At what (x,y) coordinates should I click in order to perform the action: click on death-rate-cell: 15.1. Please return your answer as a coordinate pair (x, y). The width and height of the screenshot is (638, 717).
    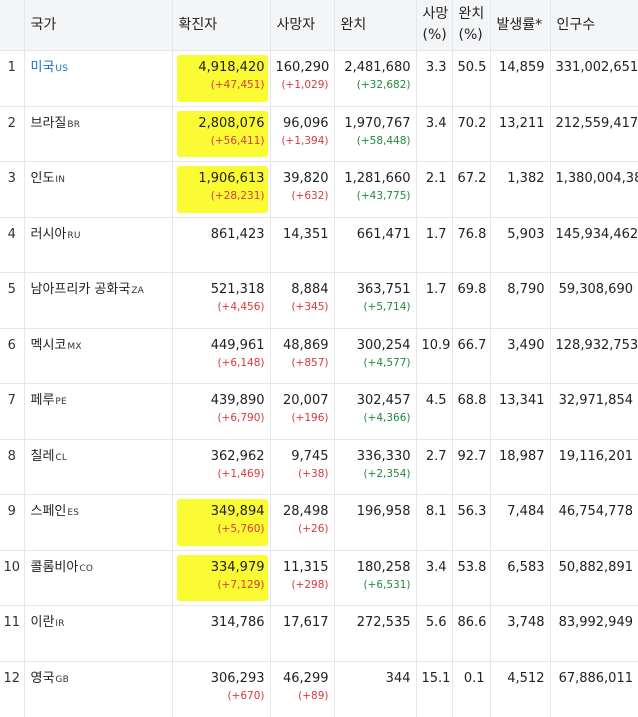
    Looking at the image, I should click on (434, 688).